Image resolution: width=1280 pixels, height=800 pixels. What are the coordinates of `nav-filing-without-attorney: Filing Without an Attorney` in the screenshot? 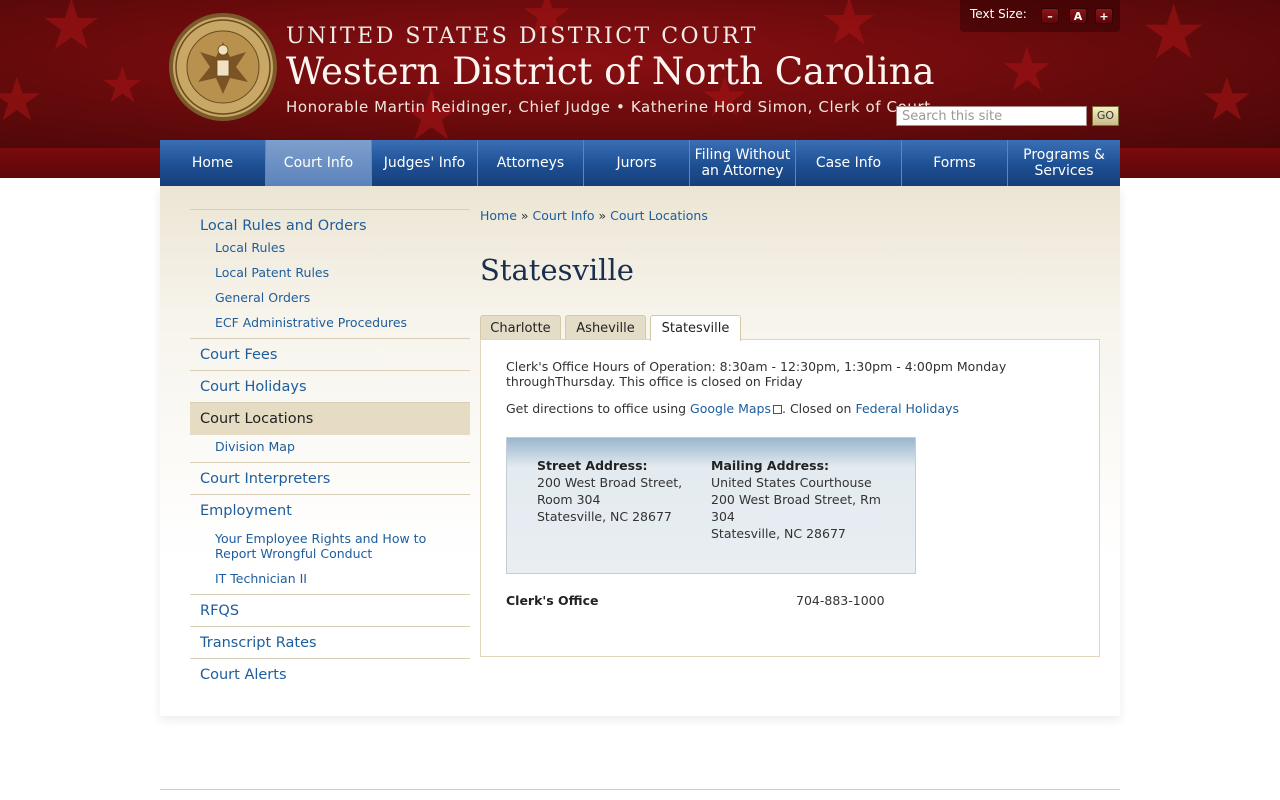 It's located at (743, 163).